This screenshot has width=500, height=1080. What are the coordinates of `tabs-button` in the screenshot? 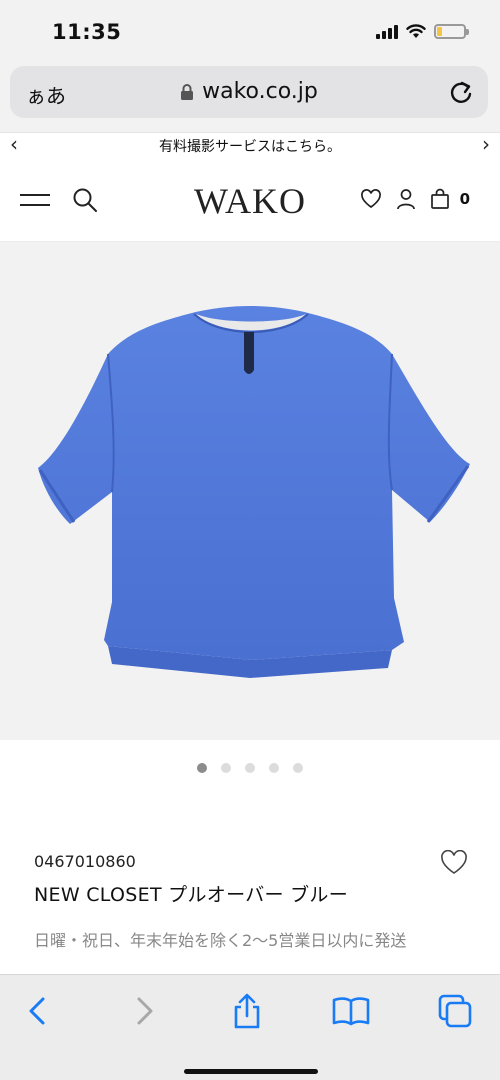 It's located at (455, 1011).